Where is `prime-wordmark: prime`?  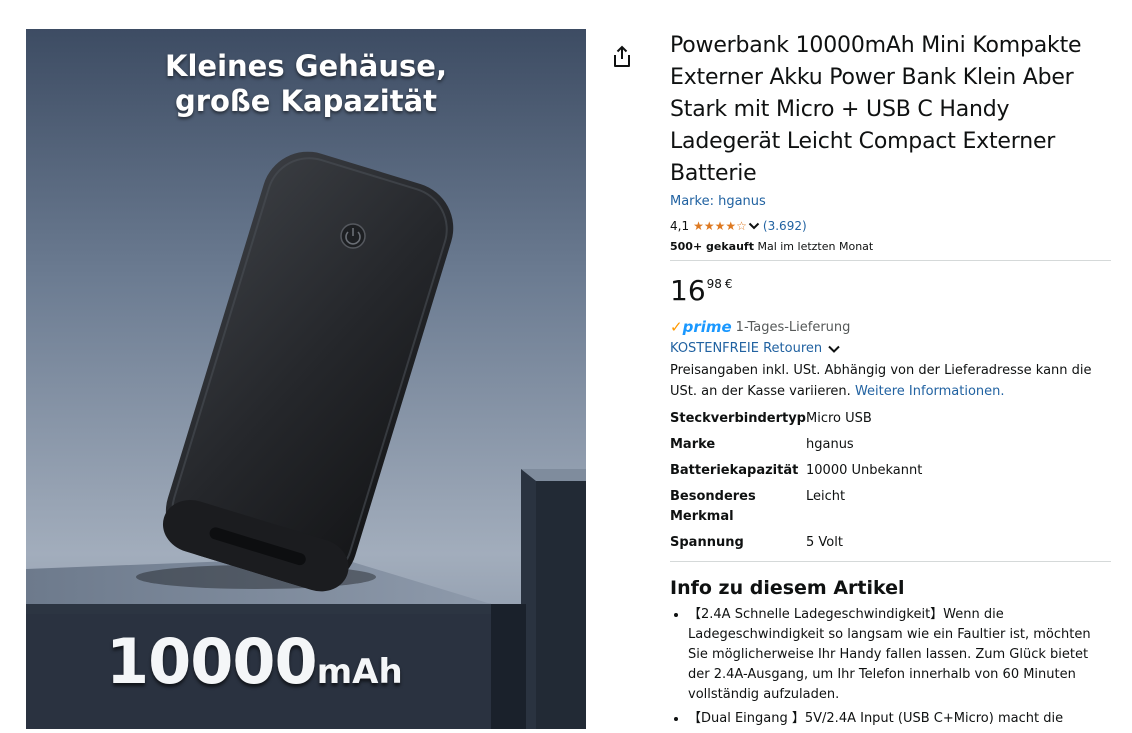
prime-wordmark: prime is located at coordinates (707, 327).